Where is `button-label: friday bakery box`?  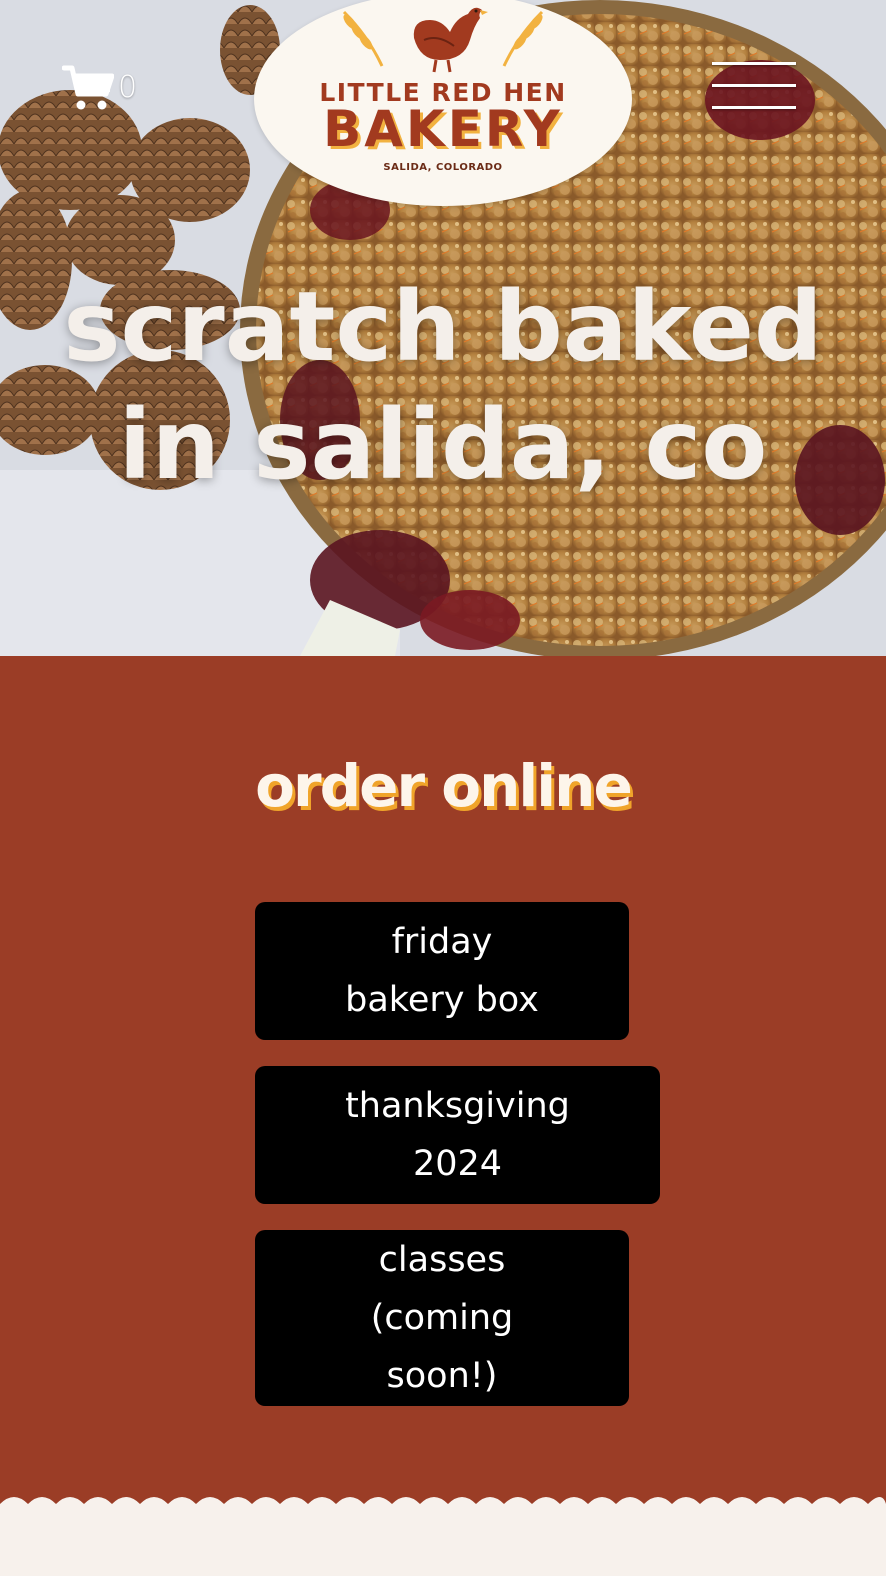
button-label: friday bakery box is located at coordinates (442, 971).